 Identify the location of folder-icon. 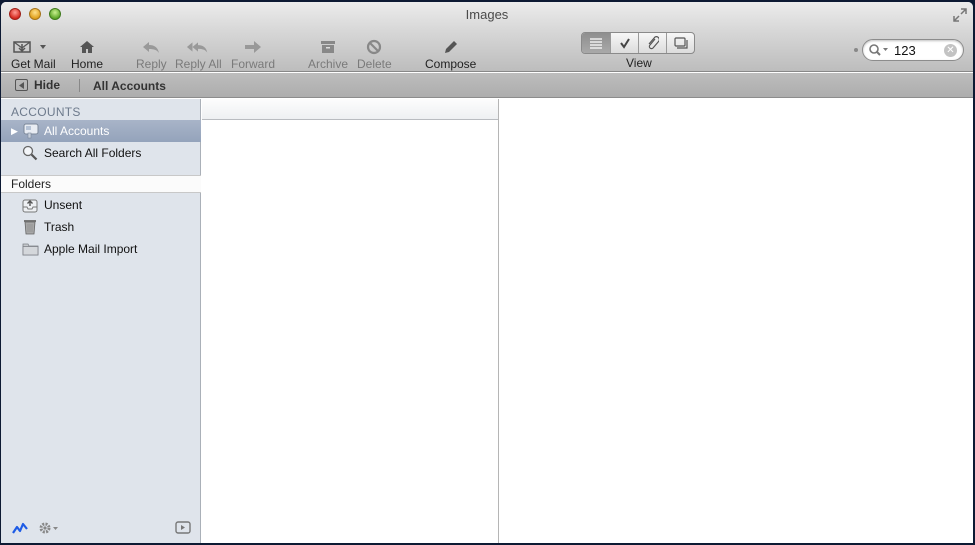
(30, 249).